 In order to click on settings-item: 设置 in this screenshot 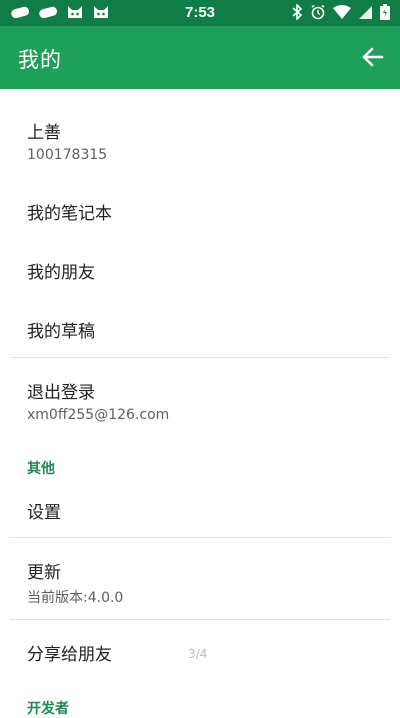, I will do `click(30, 510)`.